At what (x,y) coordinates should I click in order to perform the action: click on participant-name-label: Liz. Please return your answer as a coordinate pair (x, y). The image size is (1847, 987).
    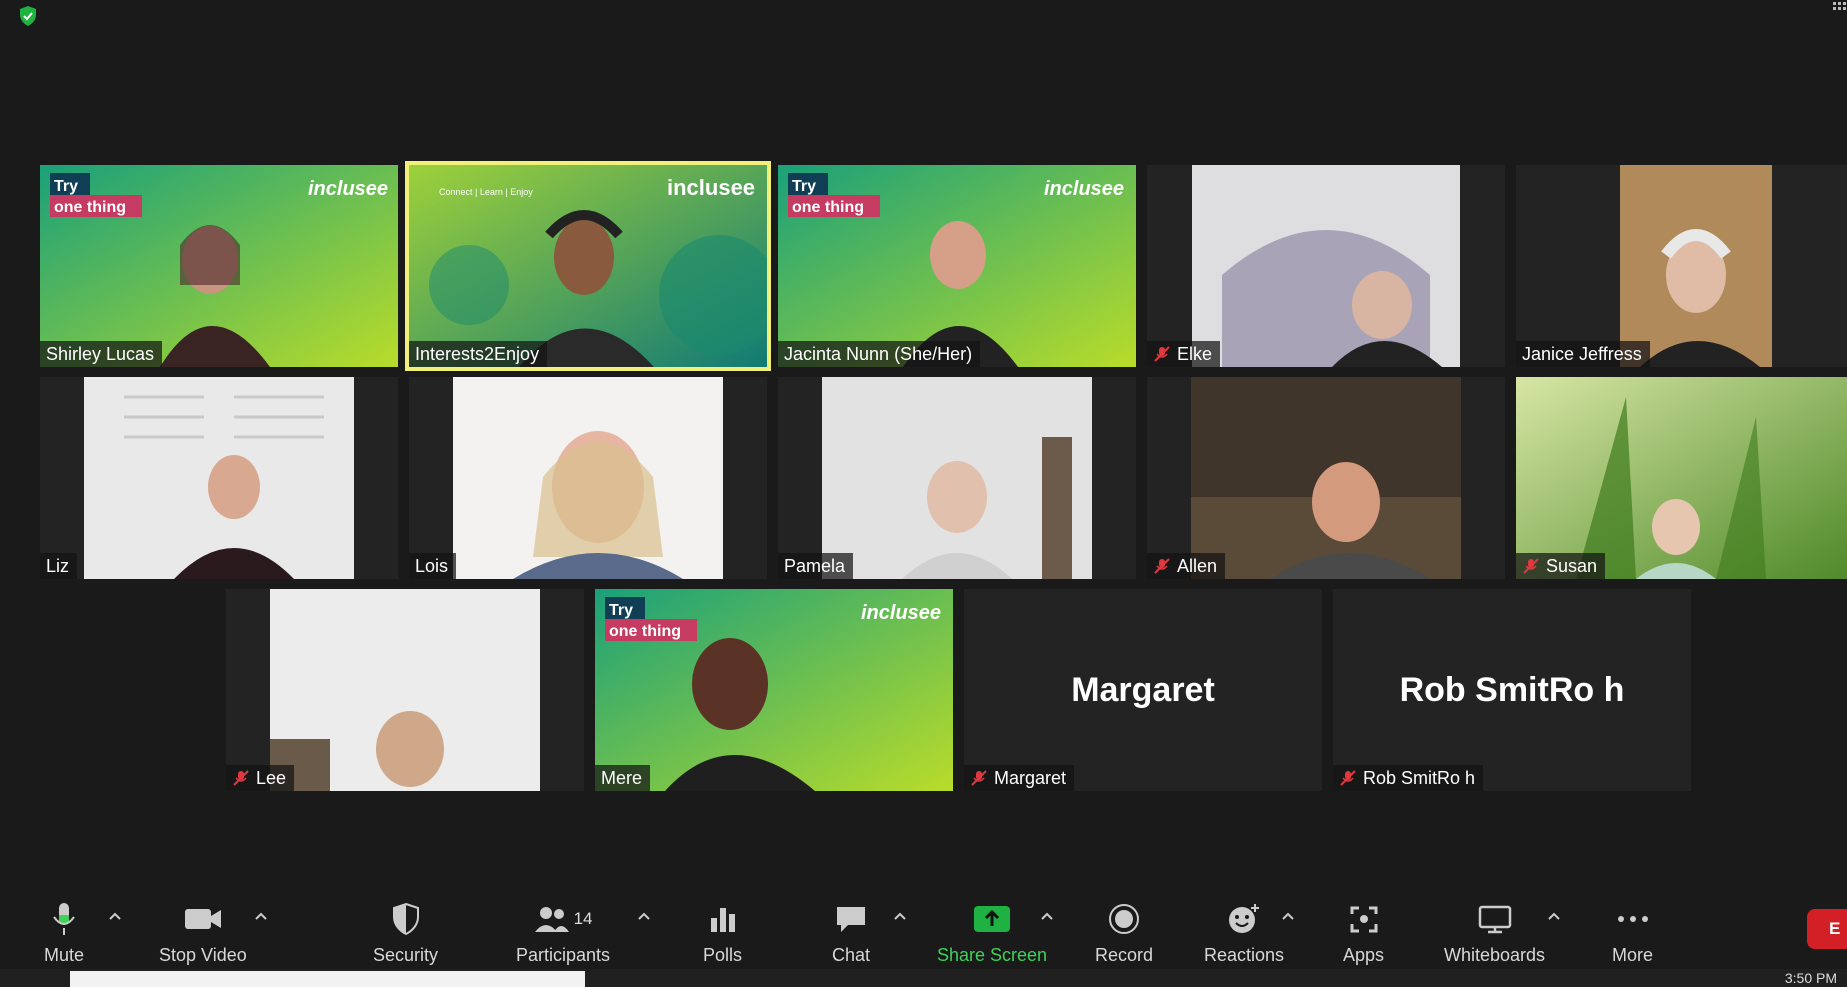
    Looking at the image, I should click on (58, 565).